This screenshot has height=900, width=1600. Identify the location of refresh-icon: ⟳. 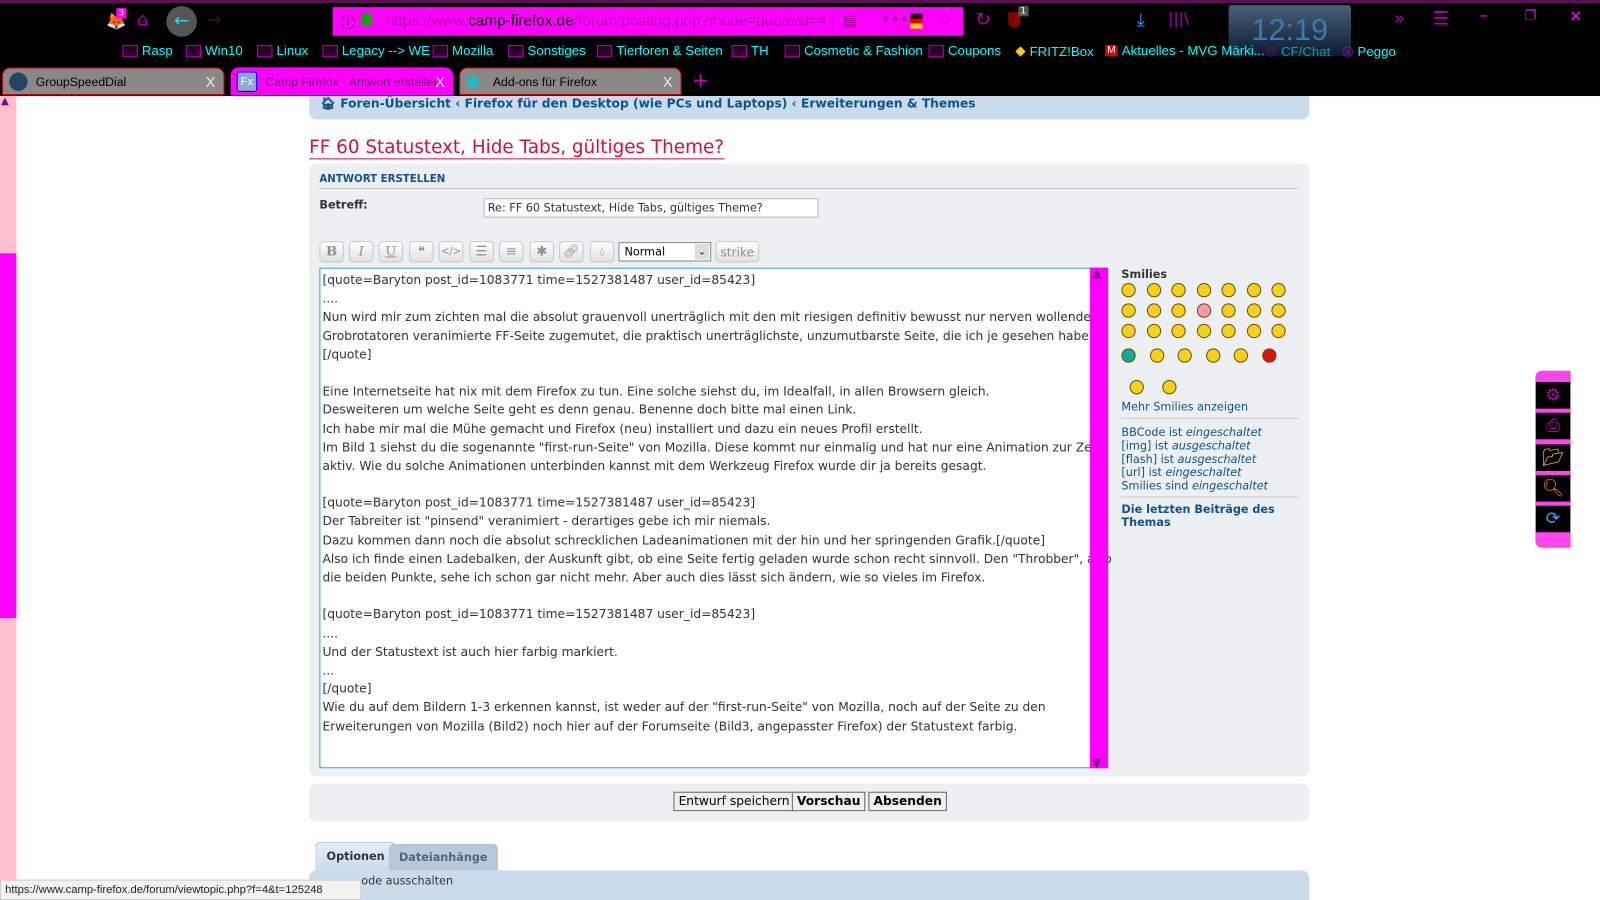
(1553, 519).